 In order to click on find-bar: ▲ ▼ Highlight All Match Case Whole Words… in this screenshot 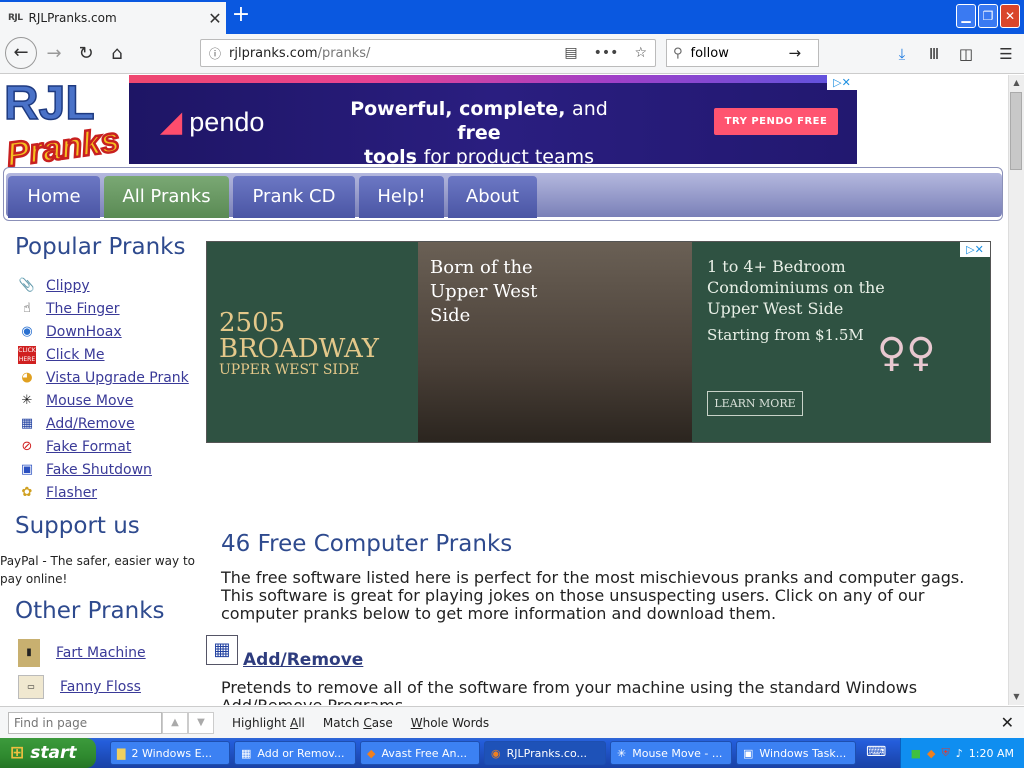, I will do `click(512, 722)`.